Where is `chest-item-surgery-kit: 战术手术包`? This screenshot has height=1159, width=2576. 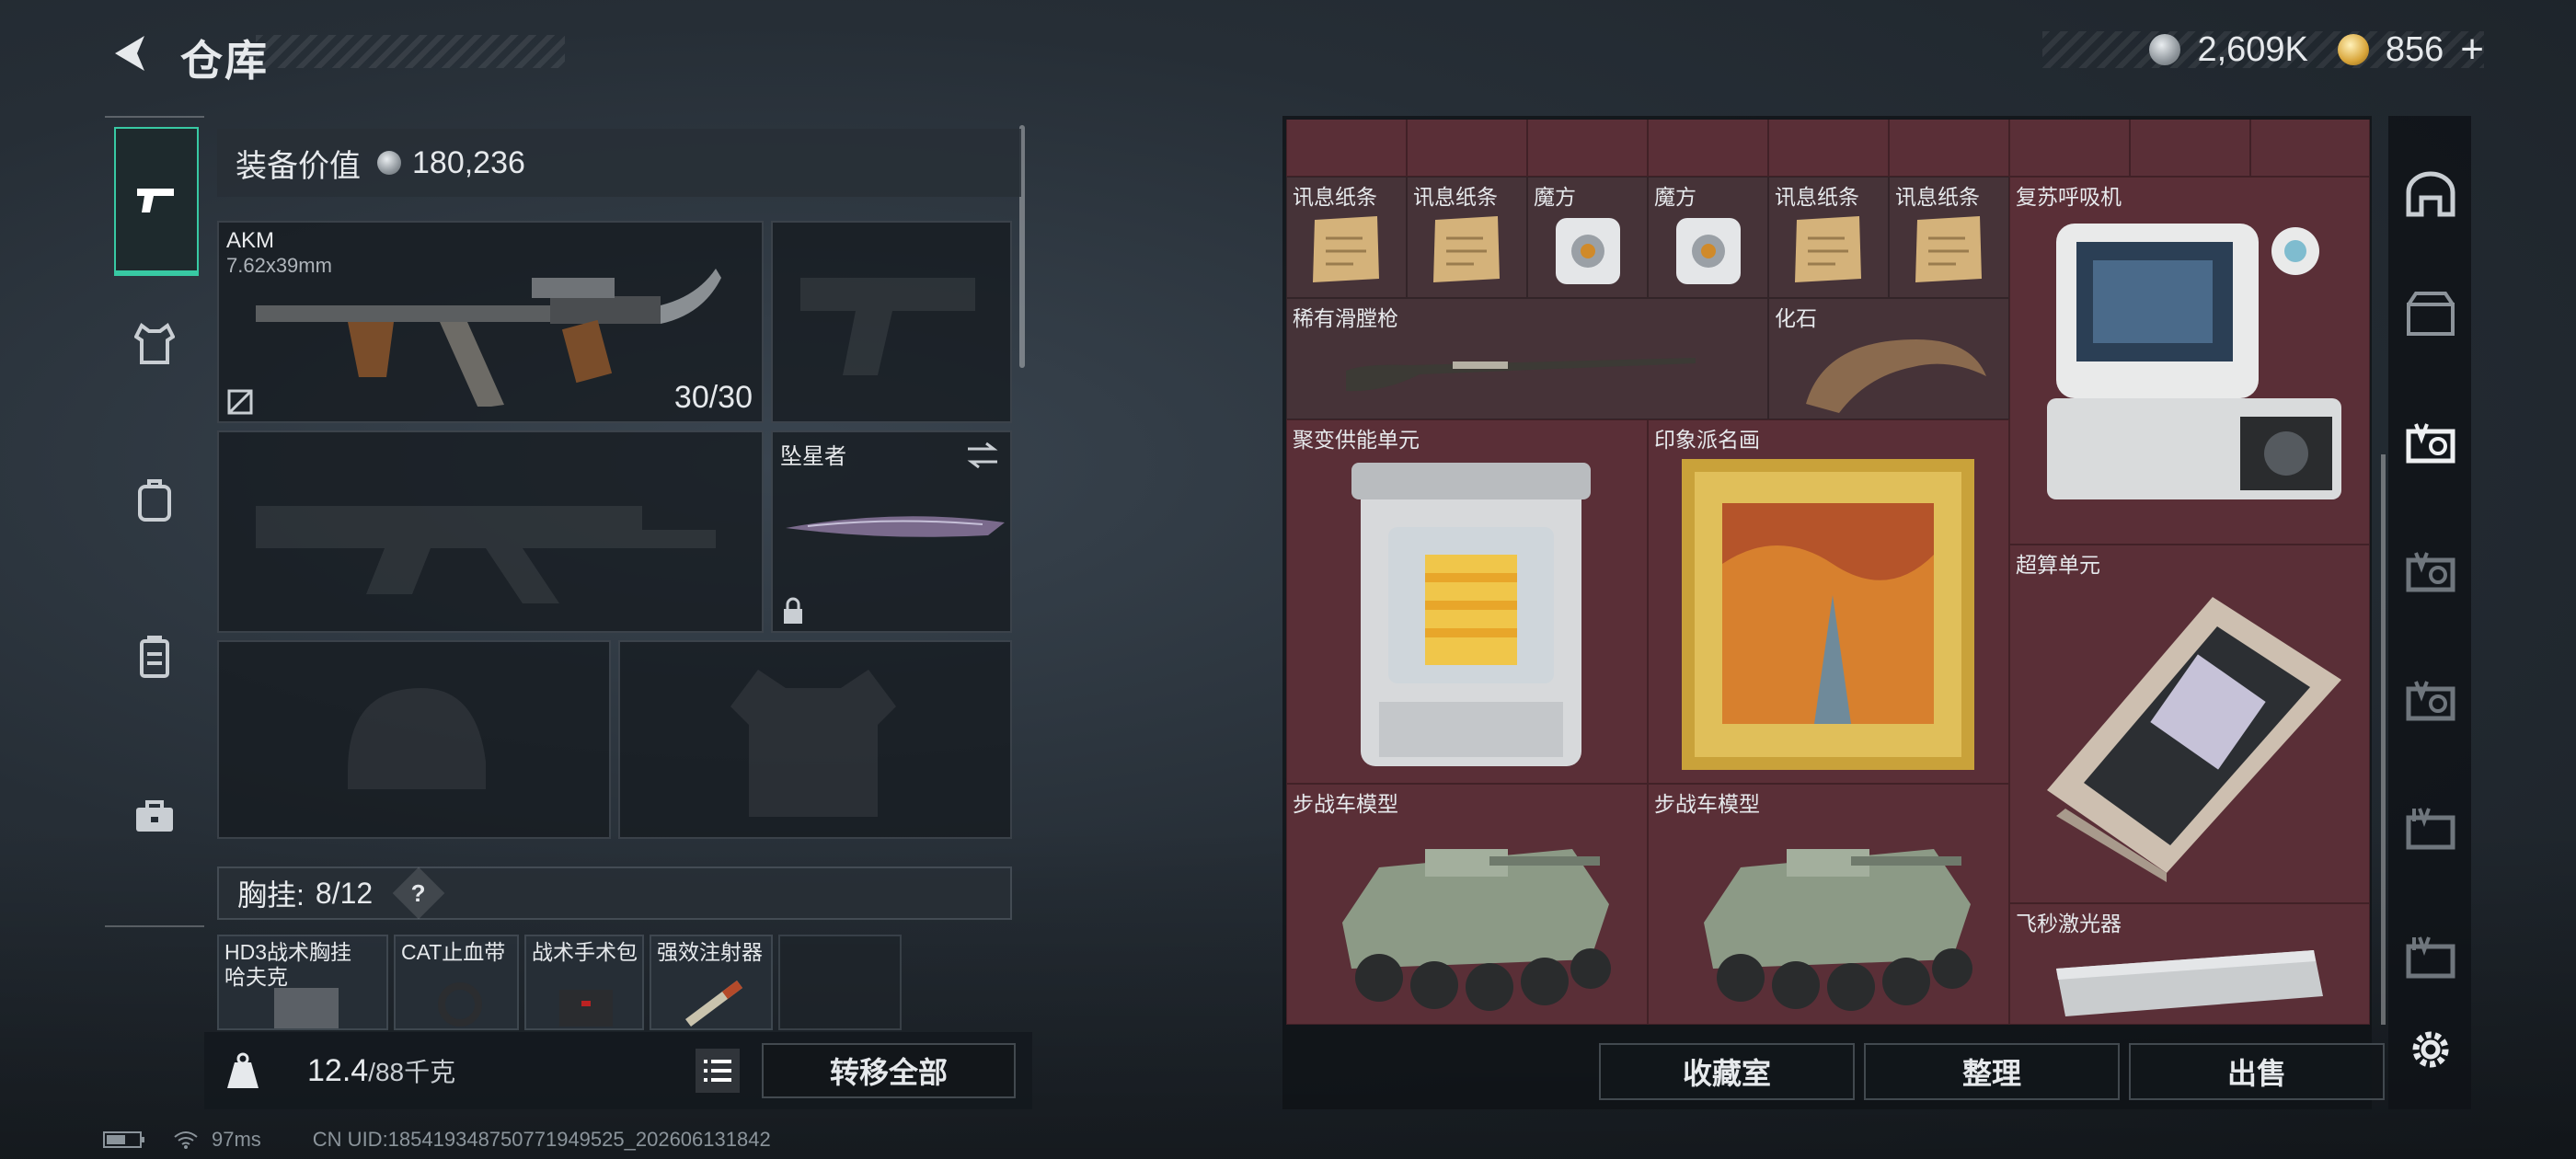 chest-item-surgery-kit: 战术手术包 is located at coordinates (584, 982).